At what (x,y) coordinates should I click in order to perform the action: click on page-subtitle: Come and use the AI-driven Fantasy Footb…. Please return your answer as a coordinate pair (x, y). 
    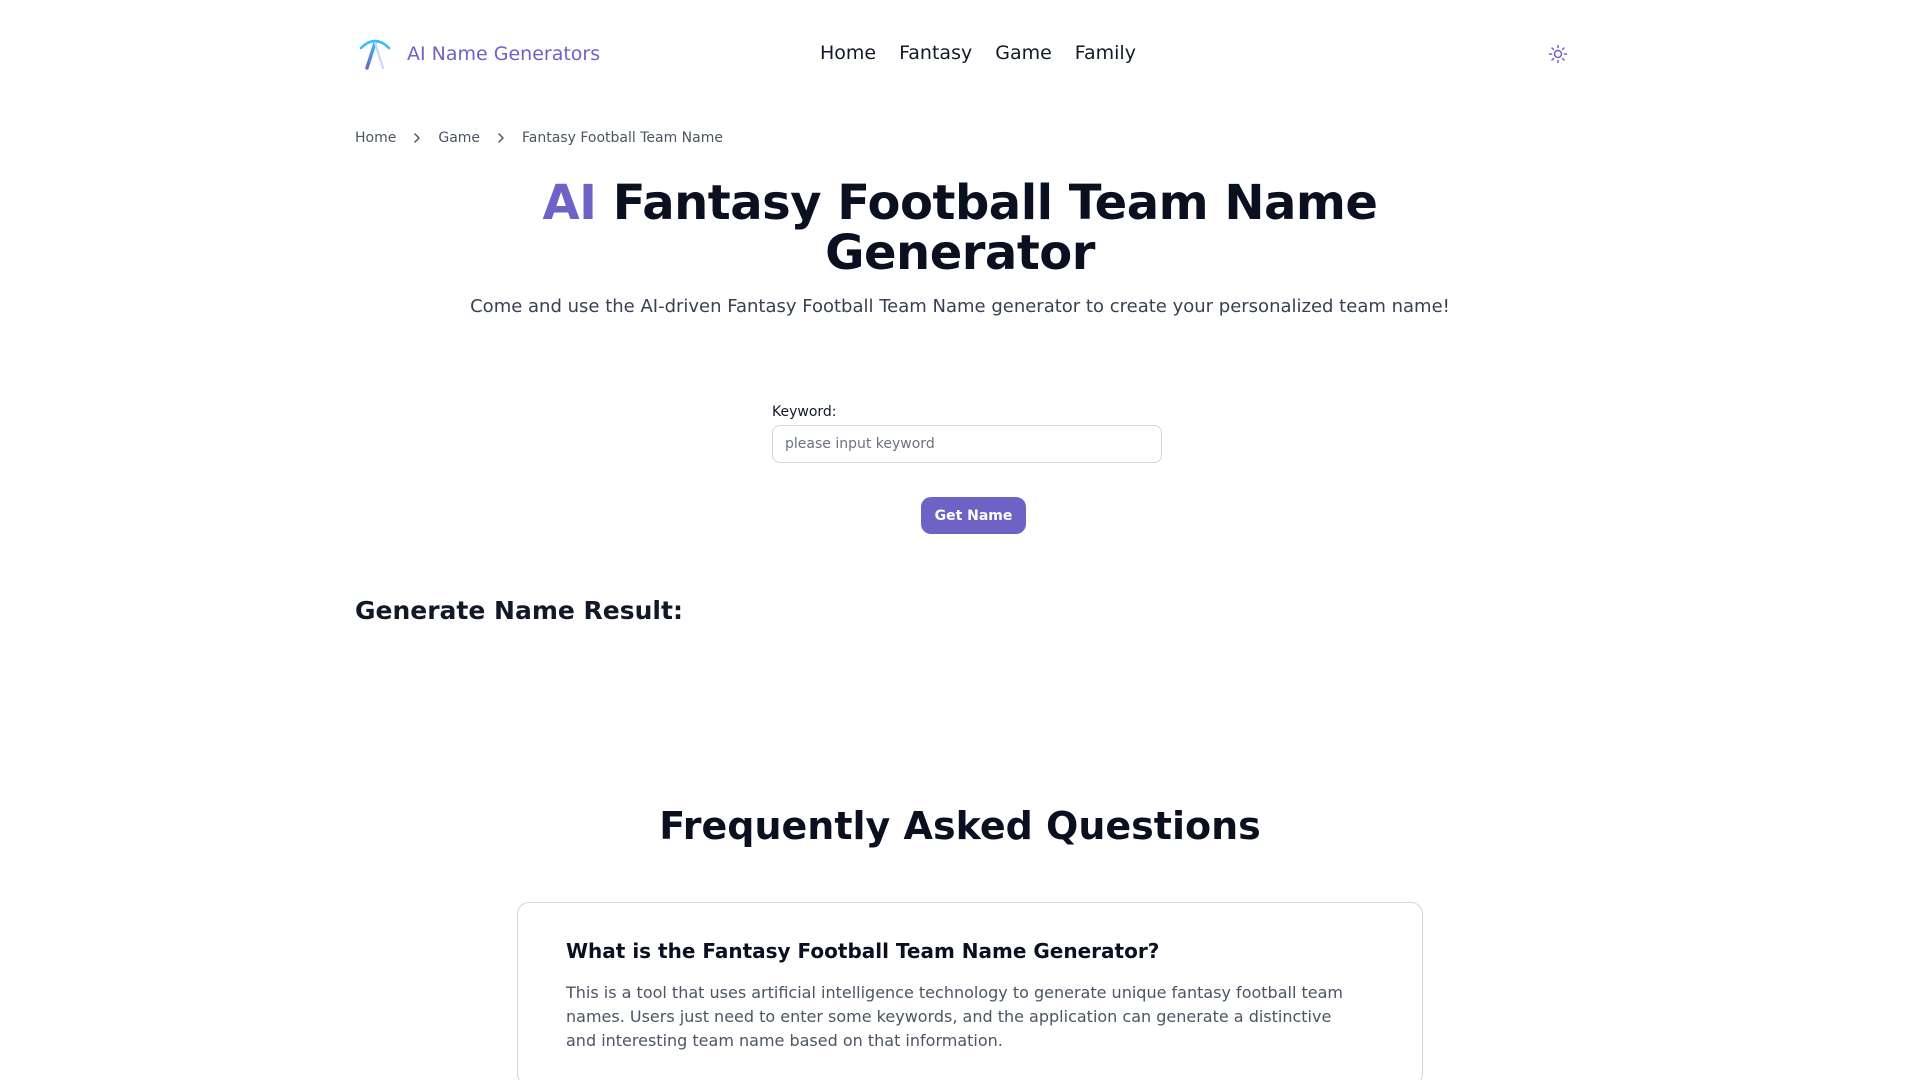
    Looking at the image, I should click on (960, 306).